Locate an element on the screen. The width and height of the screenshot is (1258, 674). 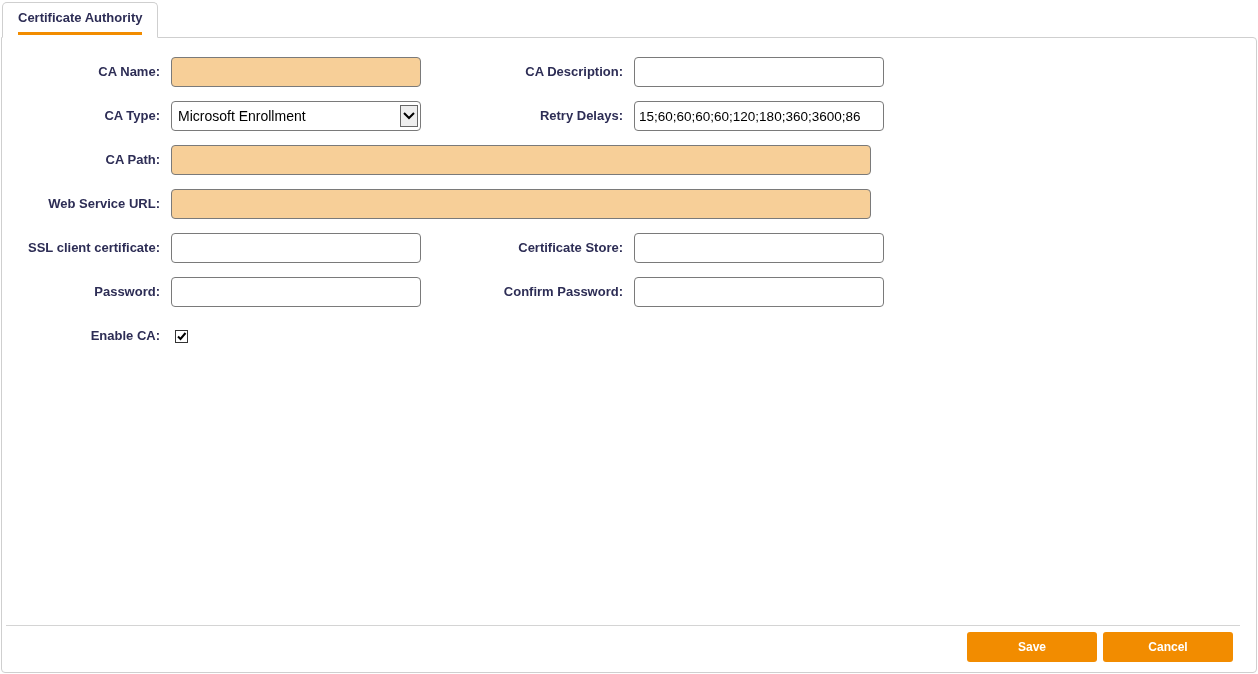
input-field: 15;60;60;60;60;120;180;360;3600;86 is located at coordinates (759, 116).